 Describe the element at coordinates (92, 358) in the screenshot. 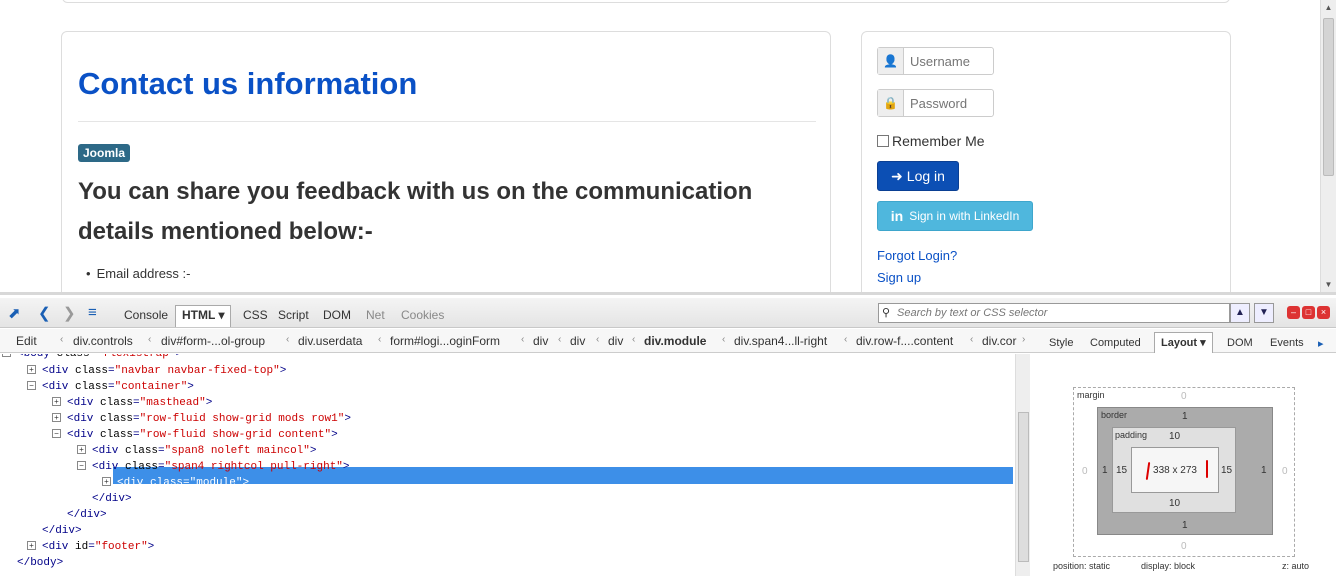

I see `tree-node: −<body class="flexistrap">` at that location.